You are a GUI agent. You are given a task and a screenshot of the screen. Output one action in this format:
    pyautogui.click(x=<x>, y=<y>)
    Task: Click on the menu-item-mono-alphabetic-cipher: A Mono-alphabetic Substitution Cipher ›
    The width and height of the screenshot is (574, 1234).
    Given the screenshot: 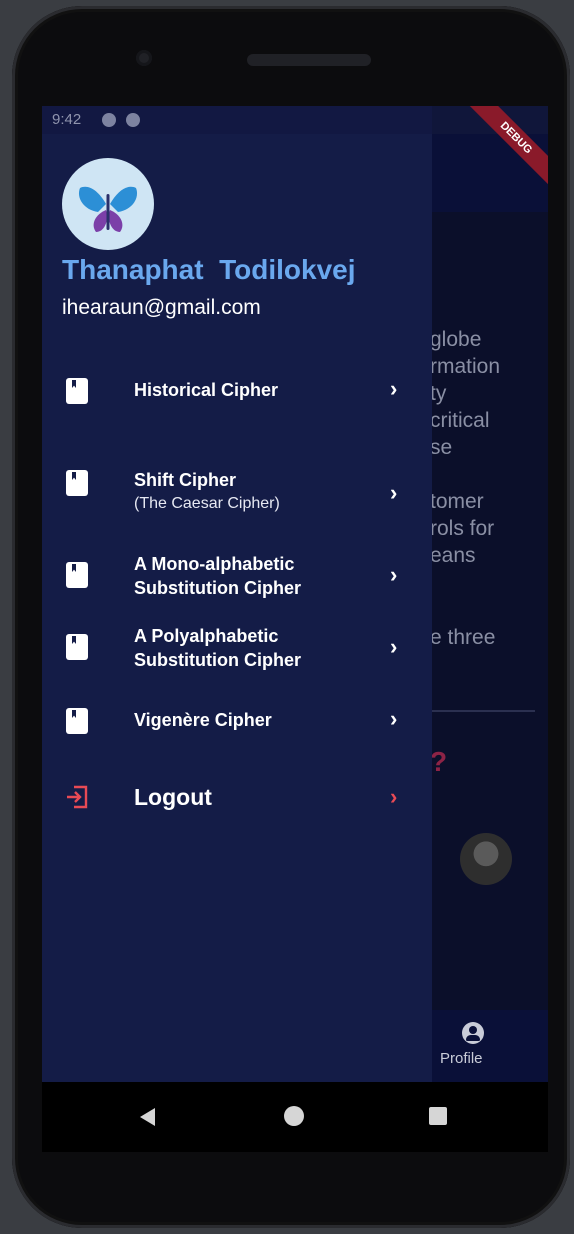 What is the action you would take?
    pyautogui.click(x=237, y=576)
    